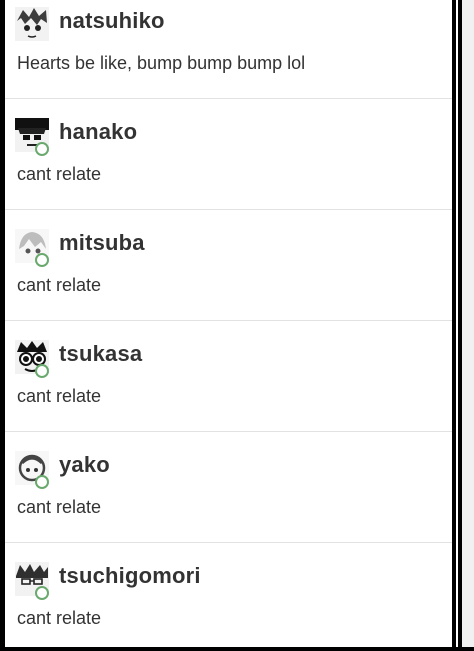 The image size is (474, 651). I want to click on avatar-icon, so click(32, 24).